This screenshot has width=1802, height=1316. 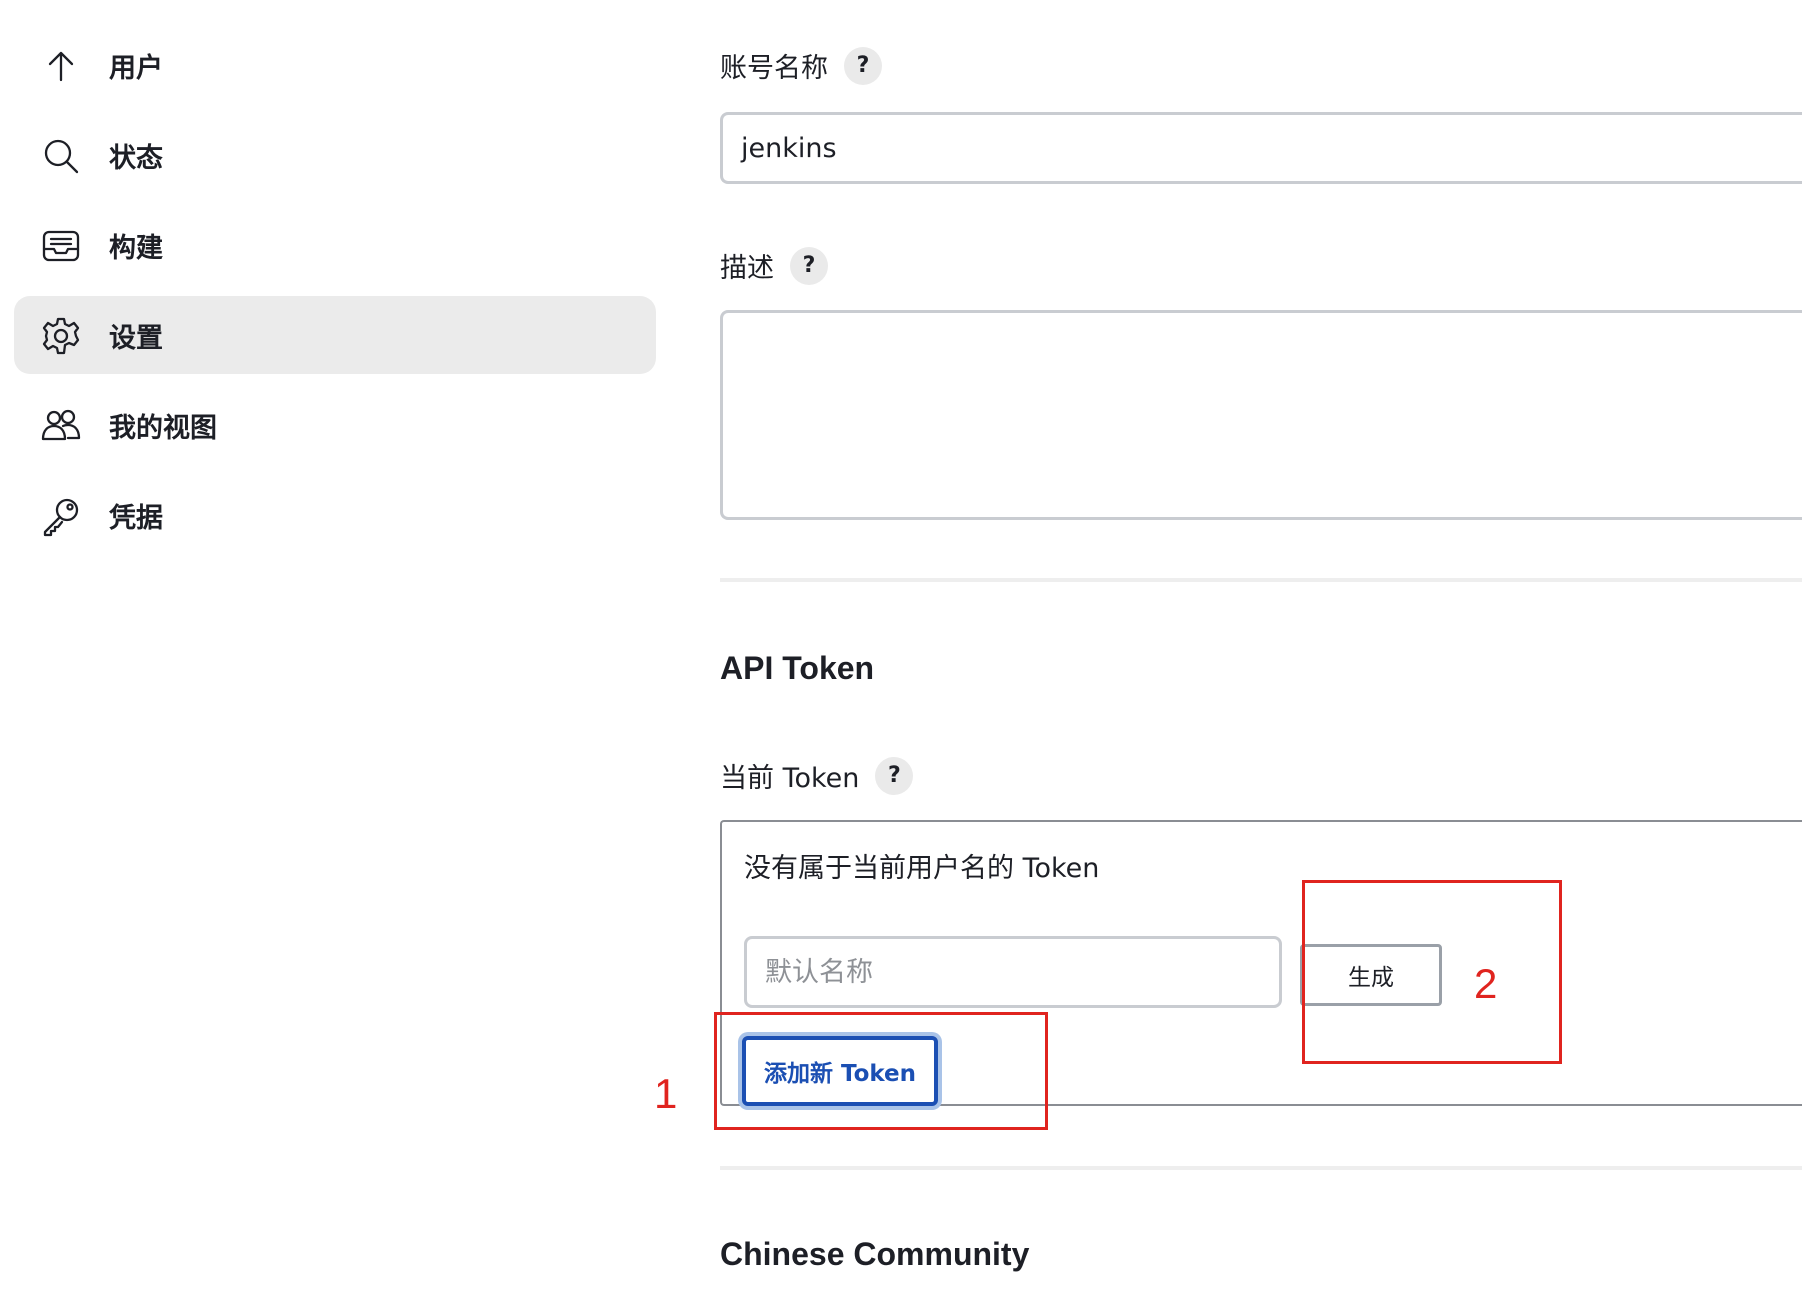 I want to click on sidebar-item-build: 构建, so click(x=335, y=245).